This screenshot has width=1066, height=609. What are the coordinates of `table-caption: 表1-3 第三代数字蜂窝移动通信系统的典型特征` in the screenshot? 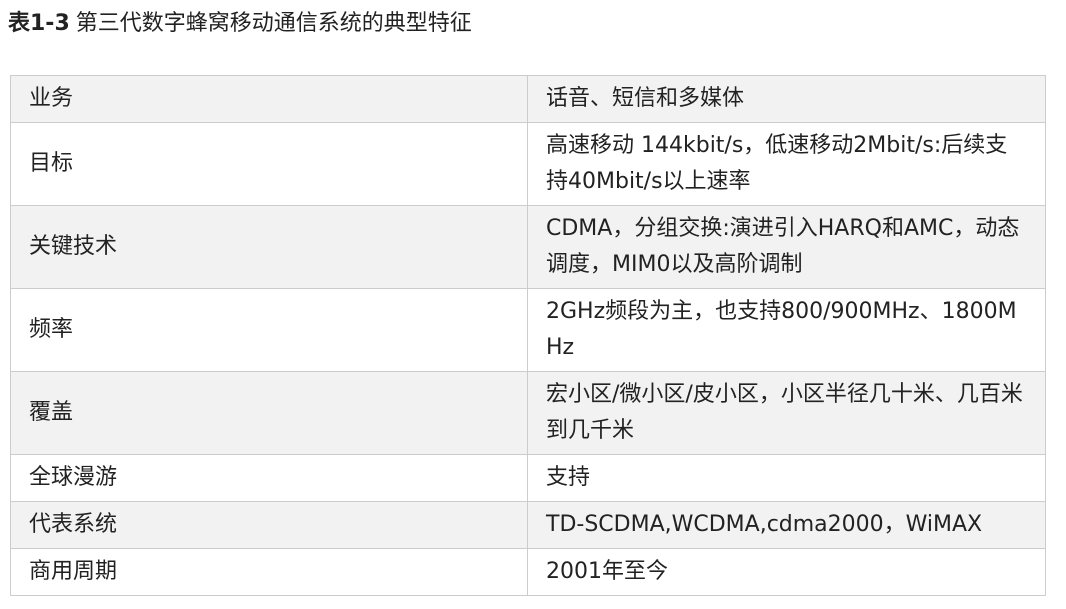 It's located at (240, 24).